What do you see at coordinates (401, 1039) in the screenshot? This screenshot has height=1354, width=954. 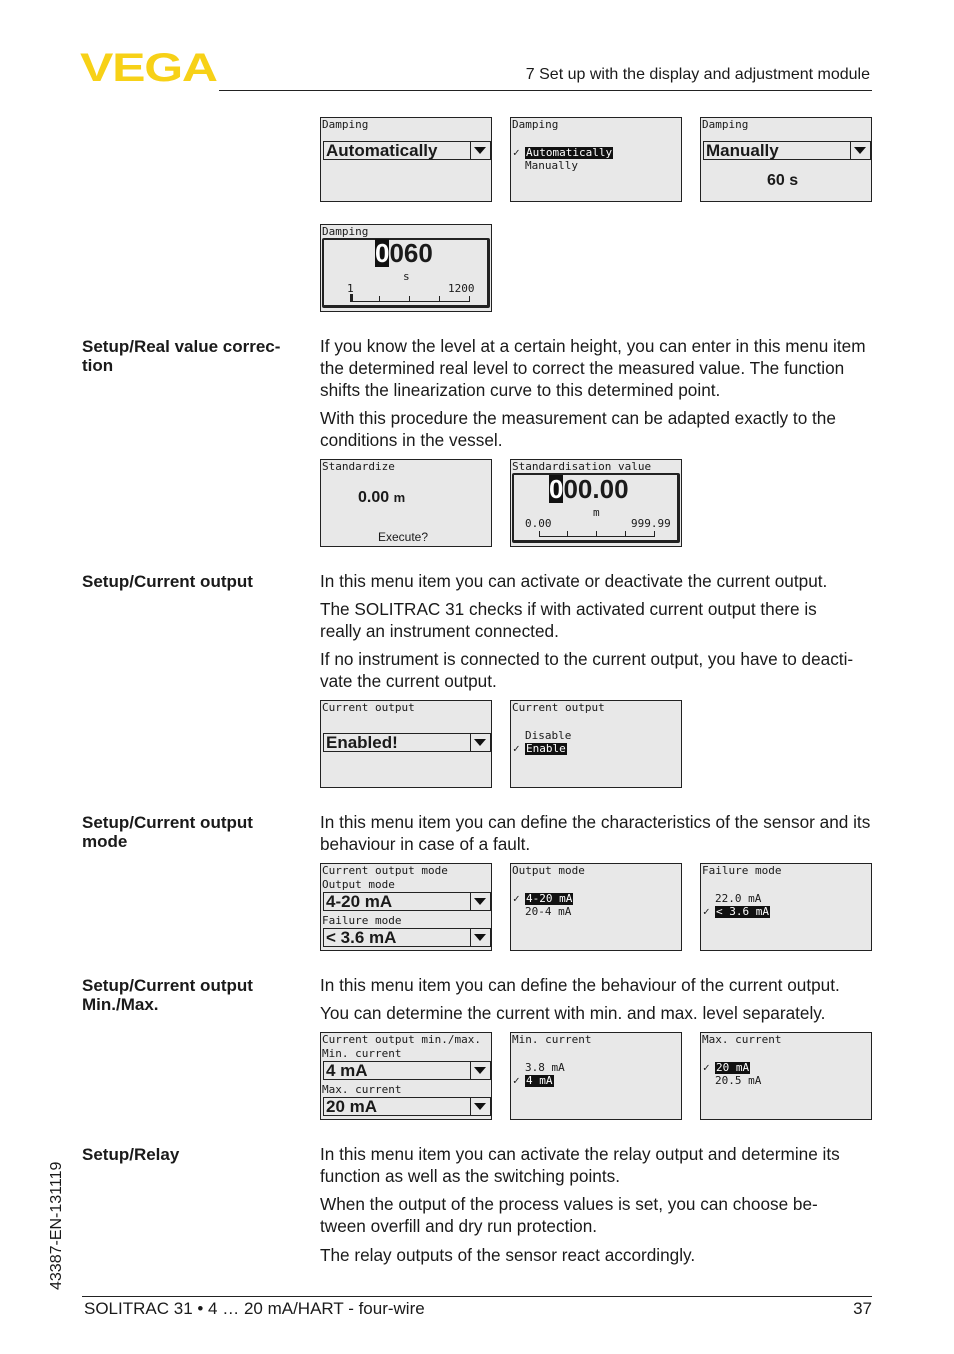 I see `lcd-title: Current output min./max.` at bounding box center [401, 1039].